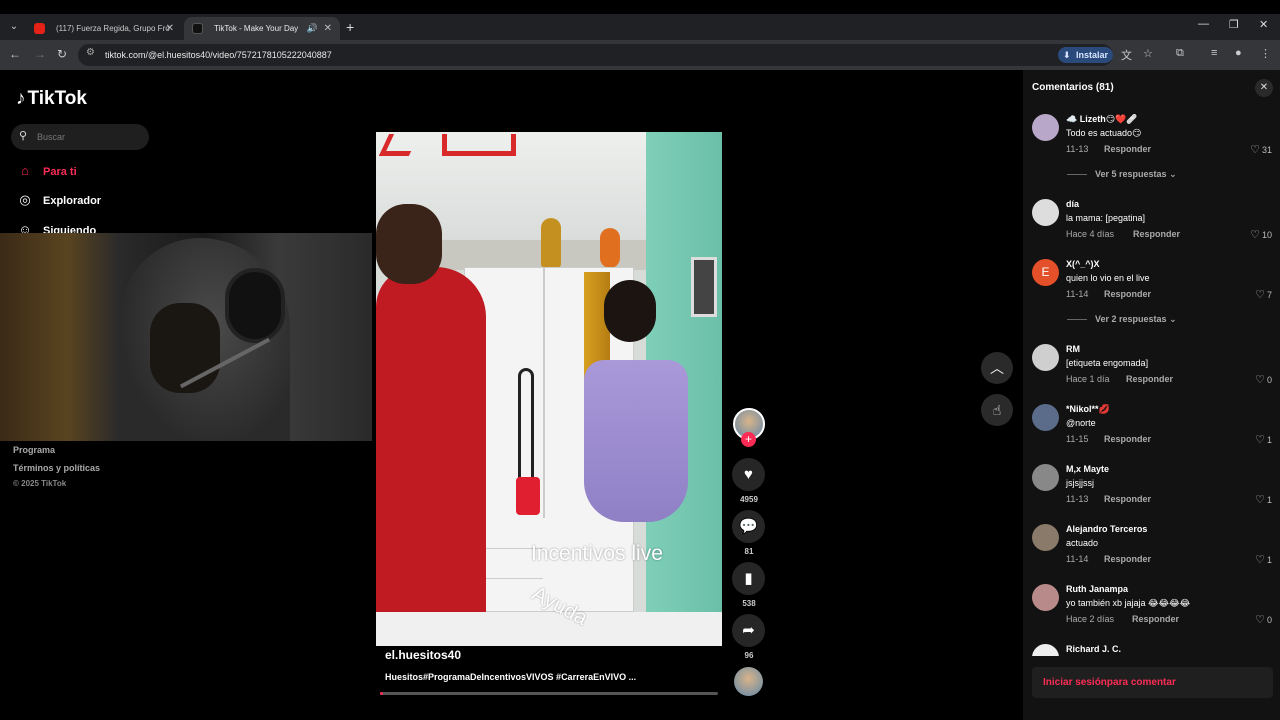 The width and height of the screenshot is (1280, 720). What do you see at coordinates (549, 629) in the screenshot?
I see `video-floor` at bounding box center [549, 629].